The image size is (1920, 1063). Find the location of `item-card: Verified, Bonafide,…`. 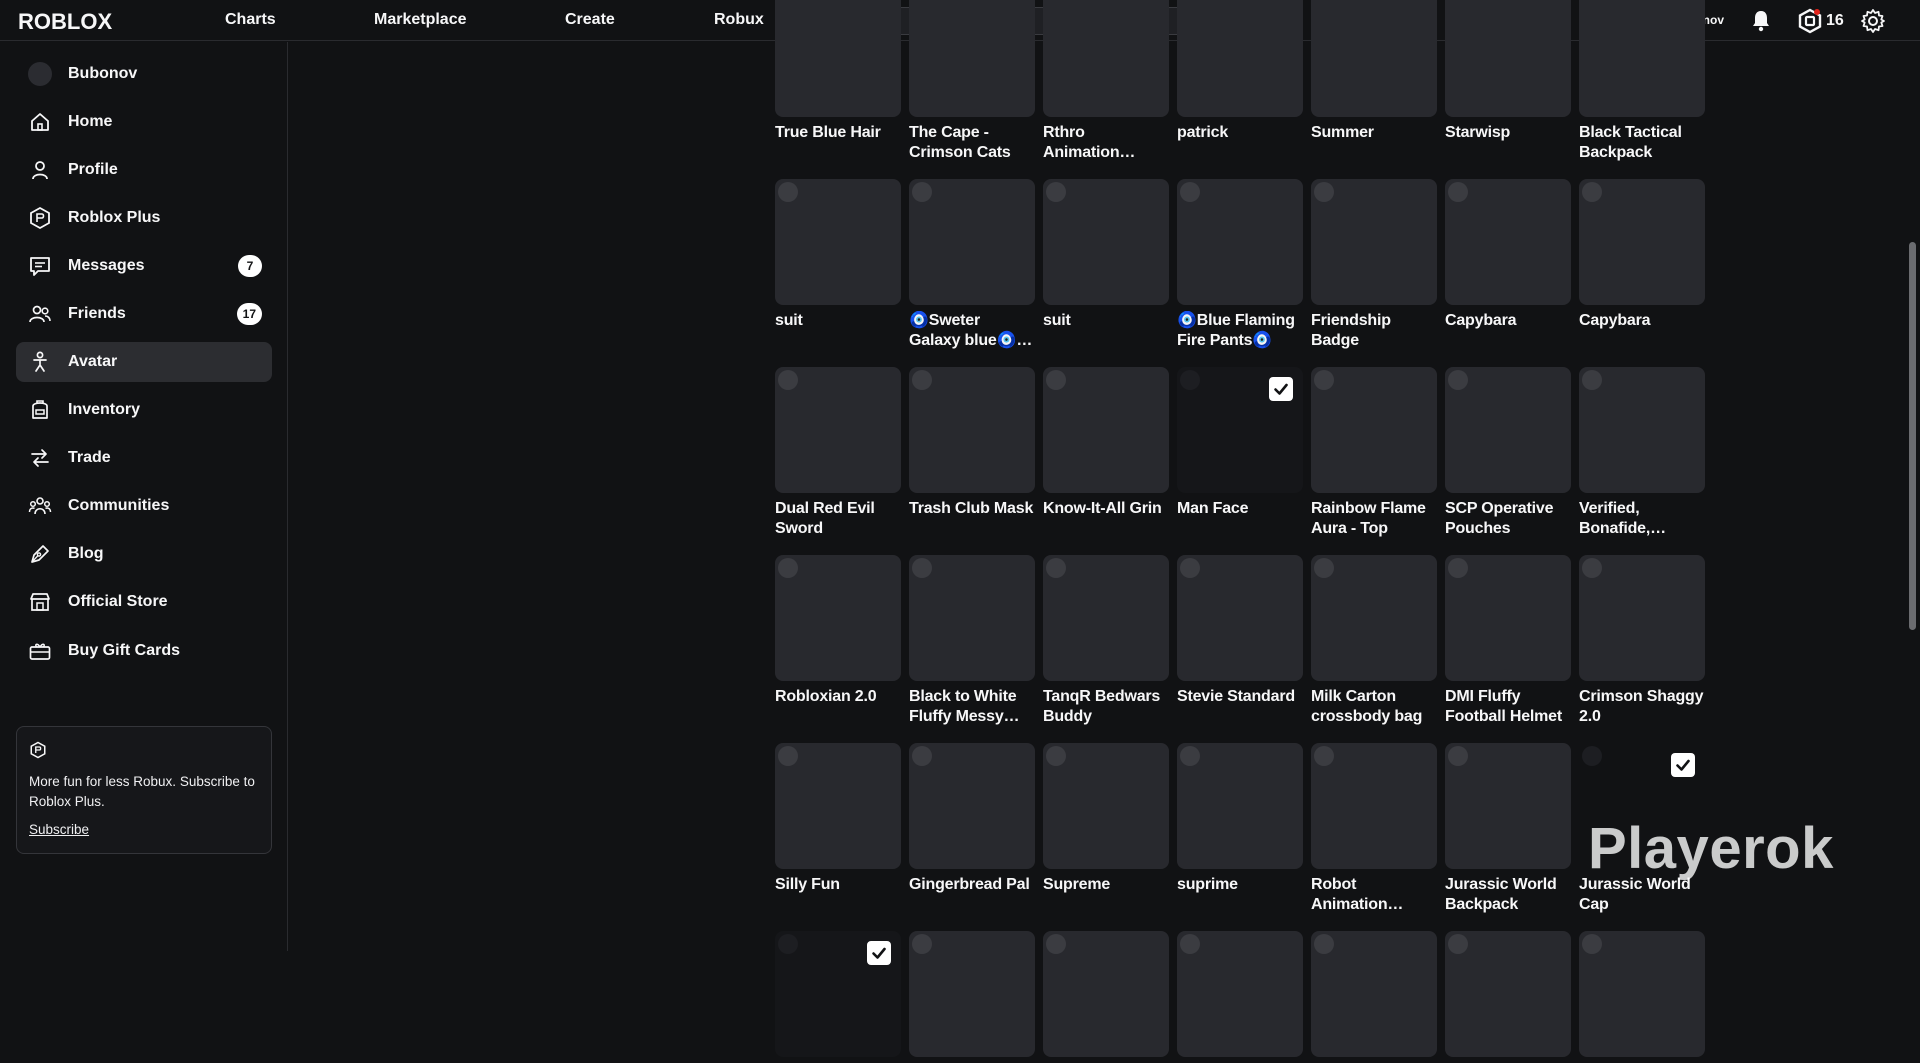

item-card: Verified, Bonafide,… is located at coordinates (1642, 453).